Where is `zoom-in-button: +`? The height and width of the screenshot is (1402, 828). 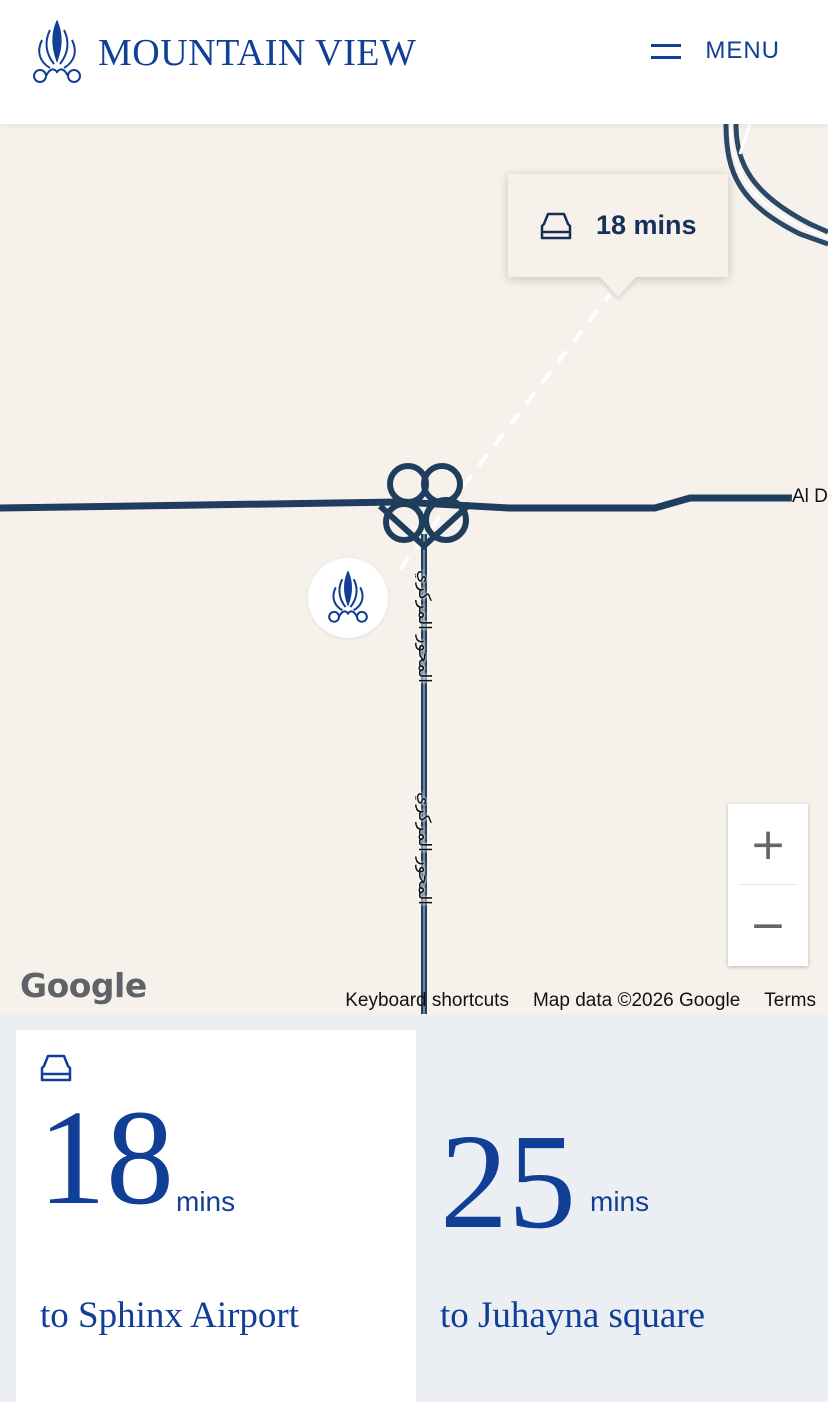 zoom-in-button: + is located at coordinates (768, 844).